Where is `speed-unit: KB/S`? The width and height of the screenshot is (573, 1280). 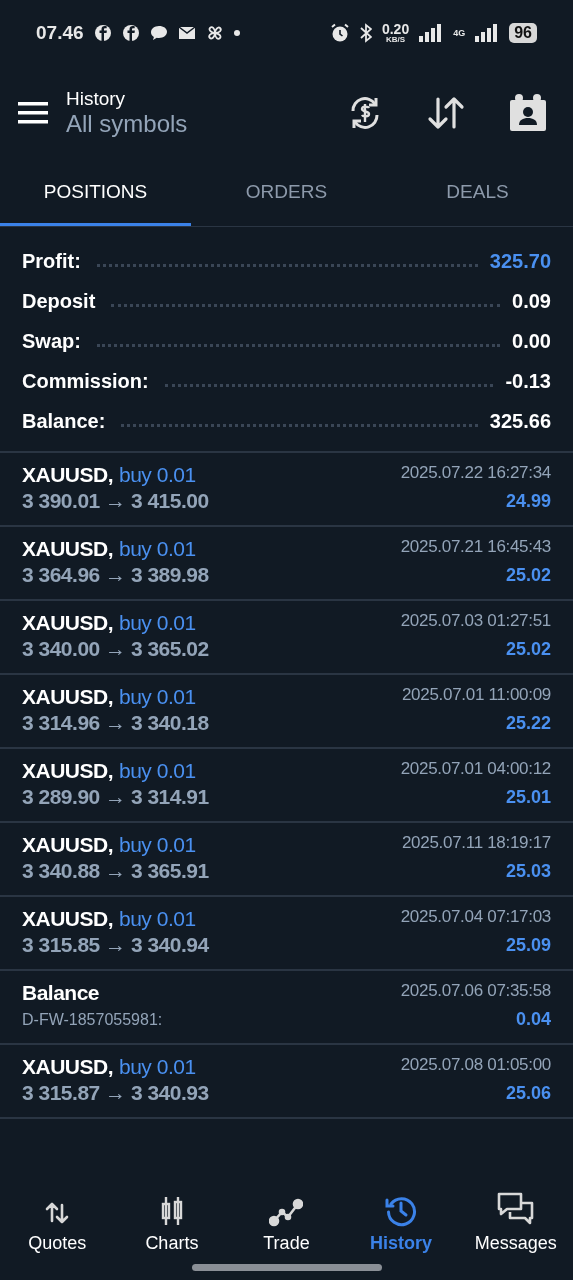 speed-unit: KB/S is located at coordinates (396, 40).